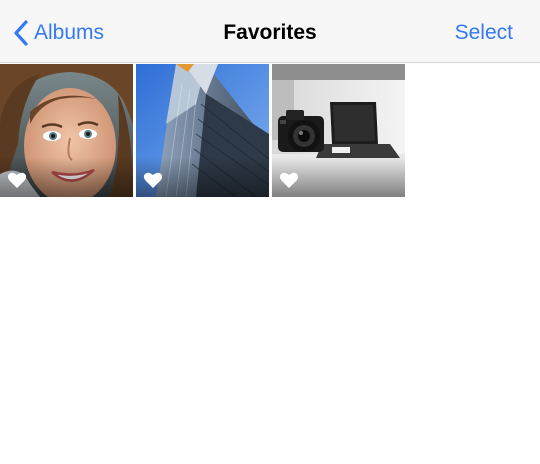 This screenshot has height=464, width=540. What do you see at coordinates (270, 31) in the screenshot?
I see `navigation-bar: Albums Favorites Select` at bounding box center [270, 31].